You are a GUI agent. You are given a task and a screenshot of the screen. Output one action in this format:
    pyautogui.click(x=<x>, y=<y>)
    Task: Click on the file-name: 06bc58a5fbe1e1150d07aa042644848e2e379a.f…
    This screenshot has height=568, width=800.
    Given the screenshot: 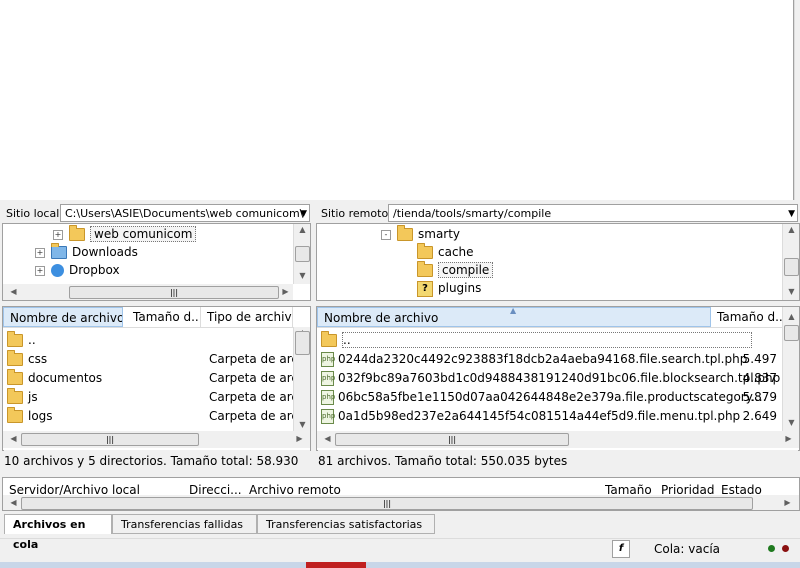 What is the action you would take?
    pyautogui.click(x=552, y=397)
    